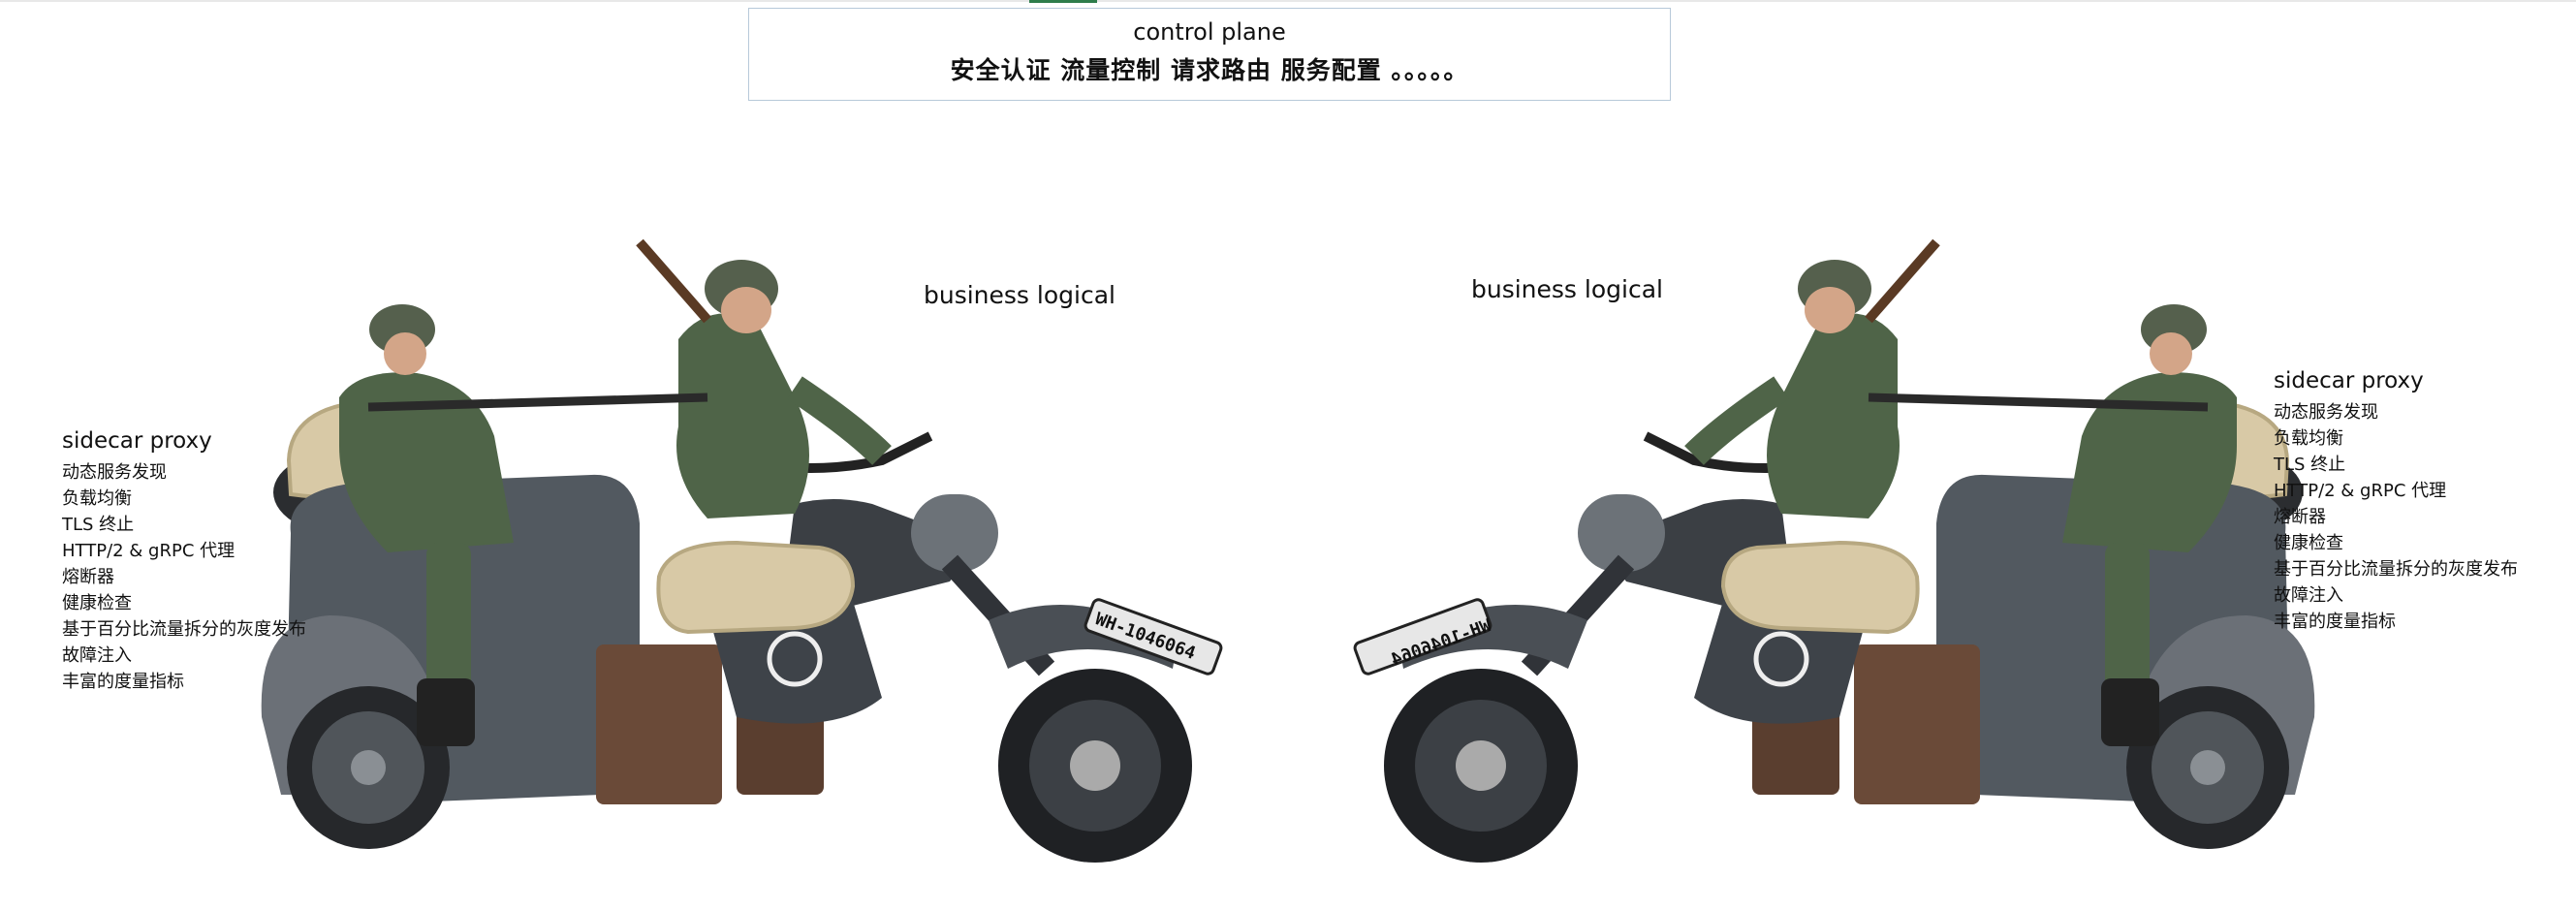  I want to click on right-sidecar-item: 熔断器, so click(2300, 517).